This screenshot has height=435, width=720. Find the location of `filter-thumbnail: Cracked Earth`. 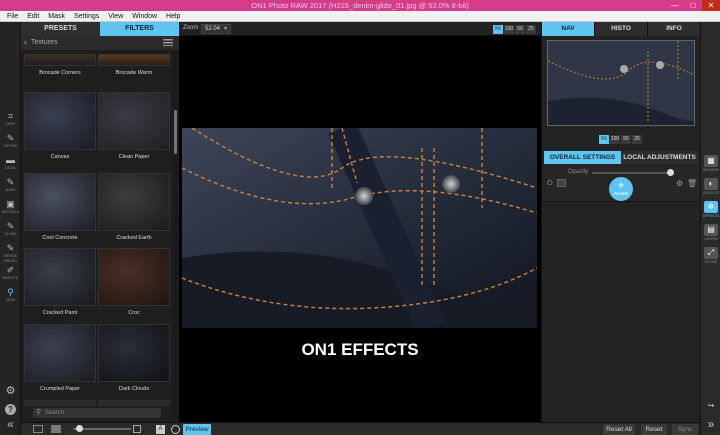

filter-thumbnail: Cracked Earth is located at coordinates (134, 208).